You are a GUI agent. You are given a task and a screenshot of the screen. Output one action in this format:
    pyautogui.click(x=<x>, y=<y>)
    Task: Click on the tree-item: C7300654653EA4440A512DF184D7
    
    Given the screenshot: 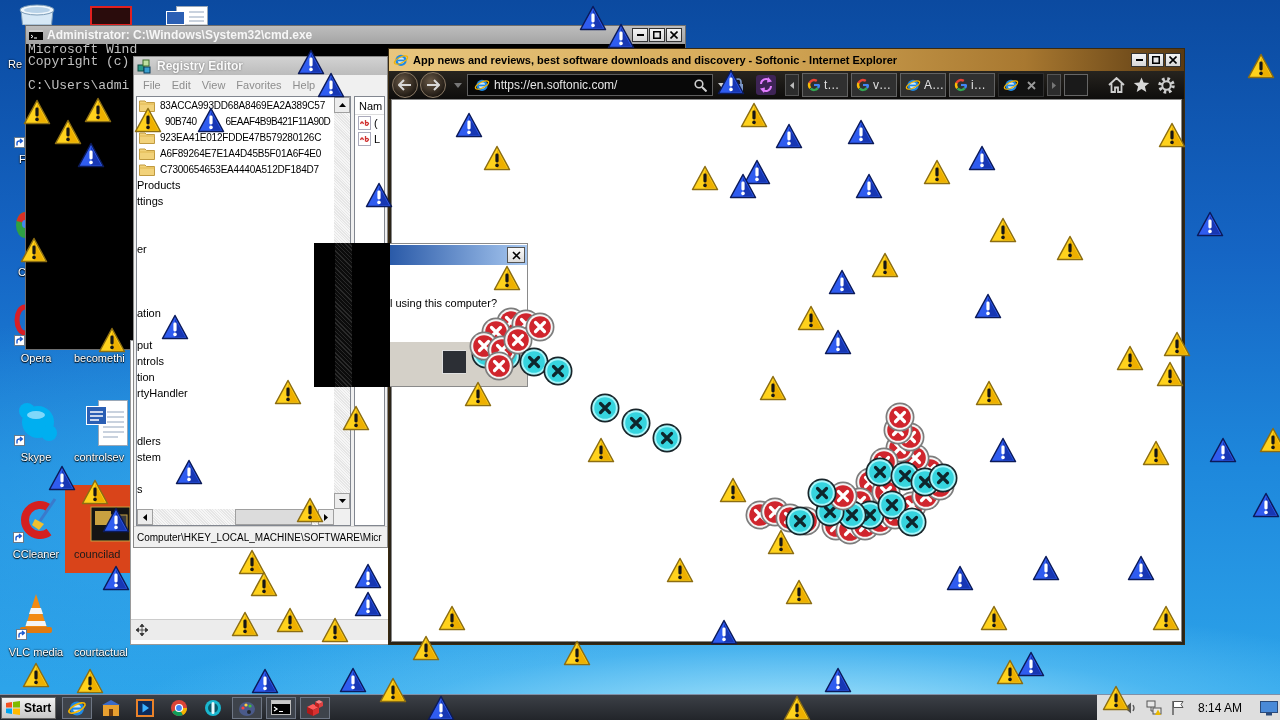 What is the action you would take?
    pyautogui.click(x=239, y=169)
    